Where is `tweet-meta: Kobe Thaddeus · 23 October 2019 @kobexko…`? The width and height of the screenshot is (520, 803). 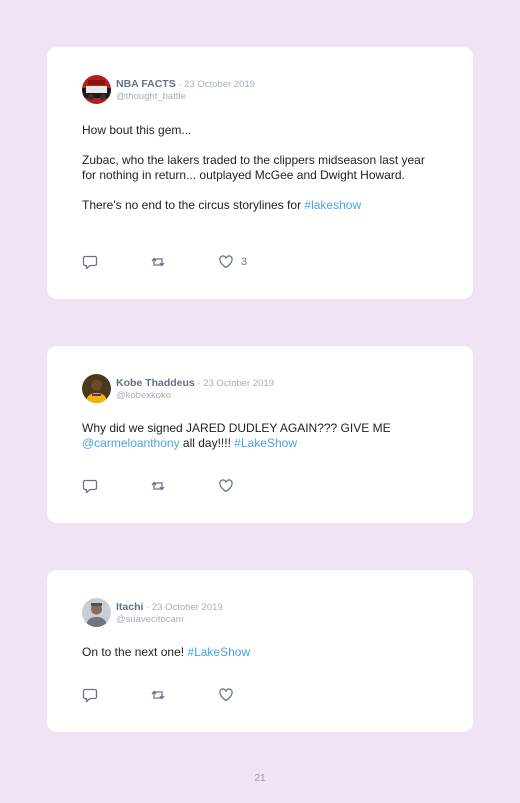
tweet-meta: Kobe Thaddeus · 23 October 2019 @kobexko… is located at coordinates (195, 389).